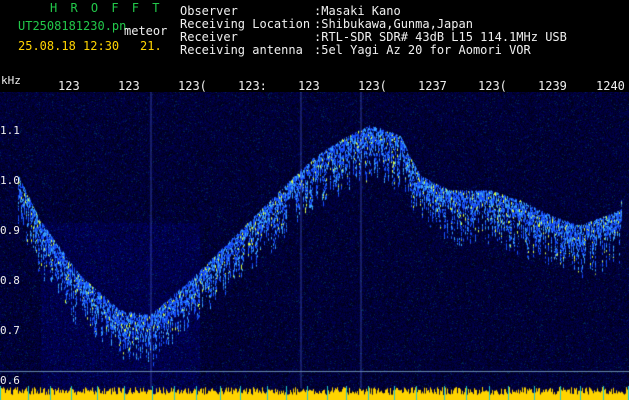 Image resolution: width=629 pixels, height=400 pixels. What do you see at coordinates (10, 280) in the screenshot?
I see `y-tick: 0.8` at bounding box center [10, 280].